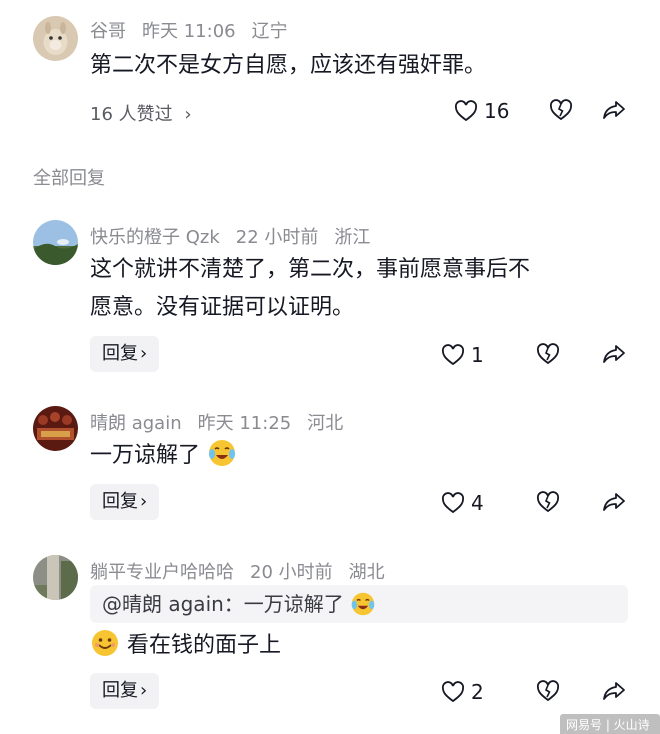  I want to click on author-name: 躺平专业户哈哈哈, so click(162, 572).